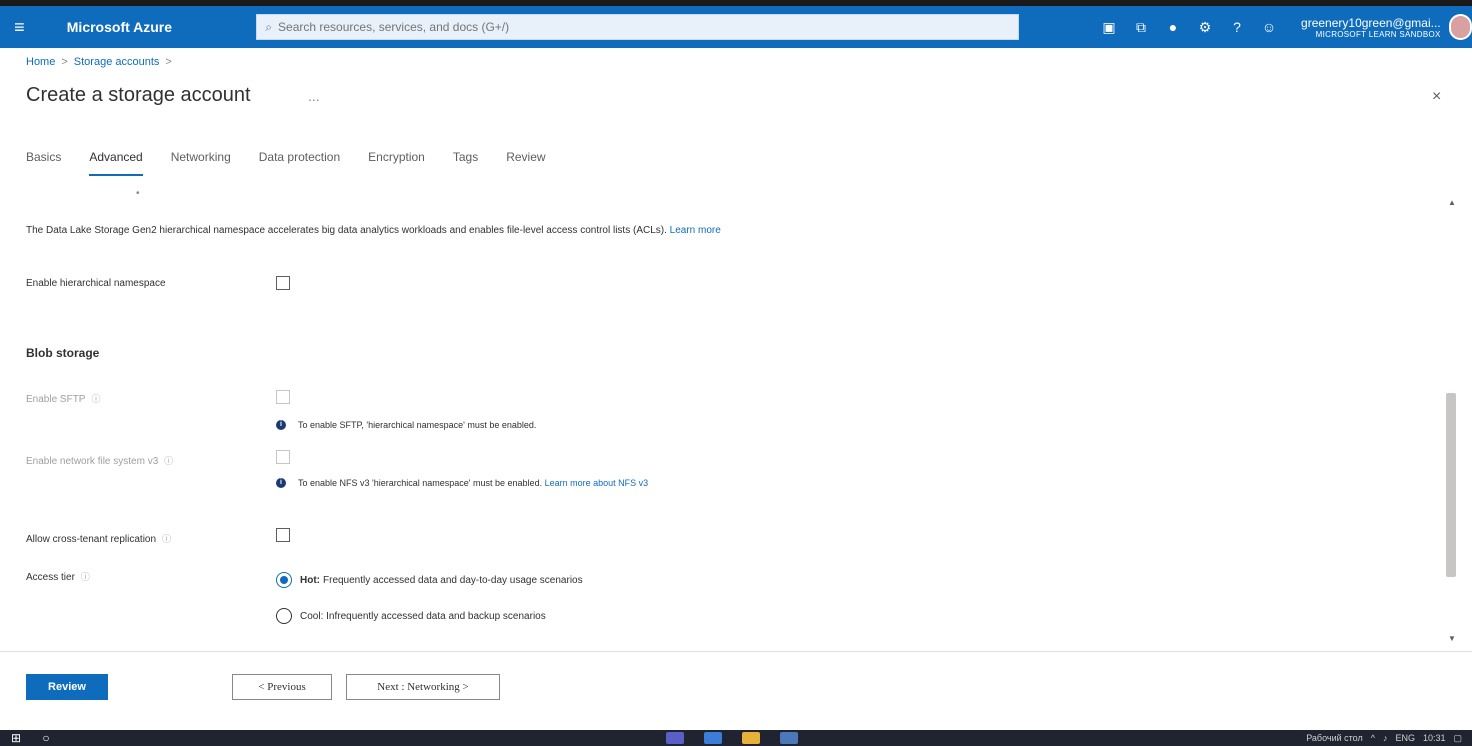 This screenshot has width=1472, height=746. What do you see at coordinates (1460, 27) in the screenshot?
I see `avatar` at bounding box center [1460, 27].